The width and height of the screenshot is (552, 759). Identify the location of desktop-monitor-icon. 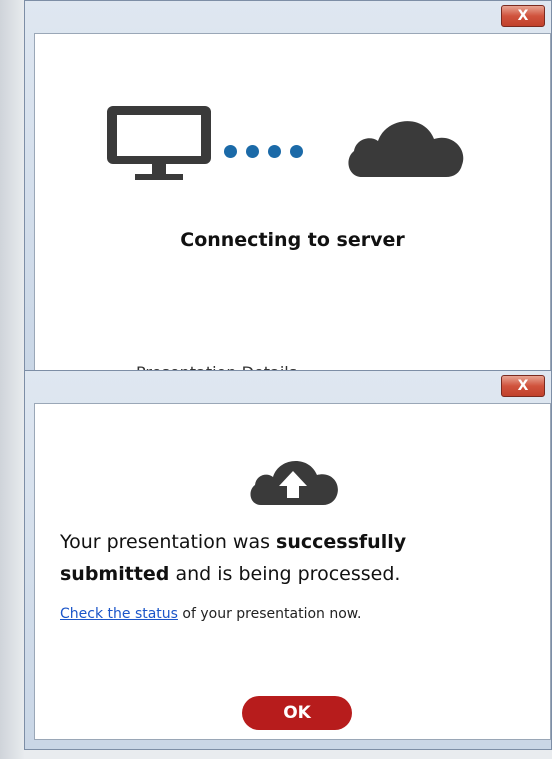
(159, 143).